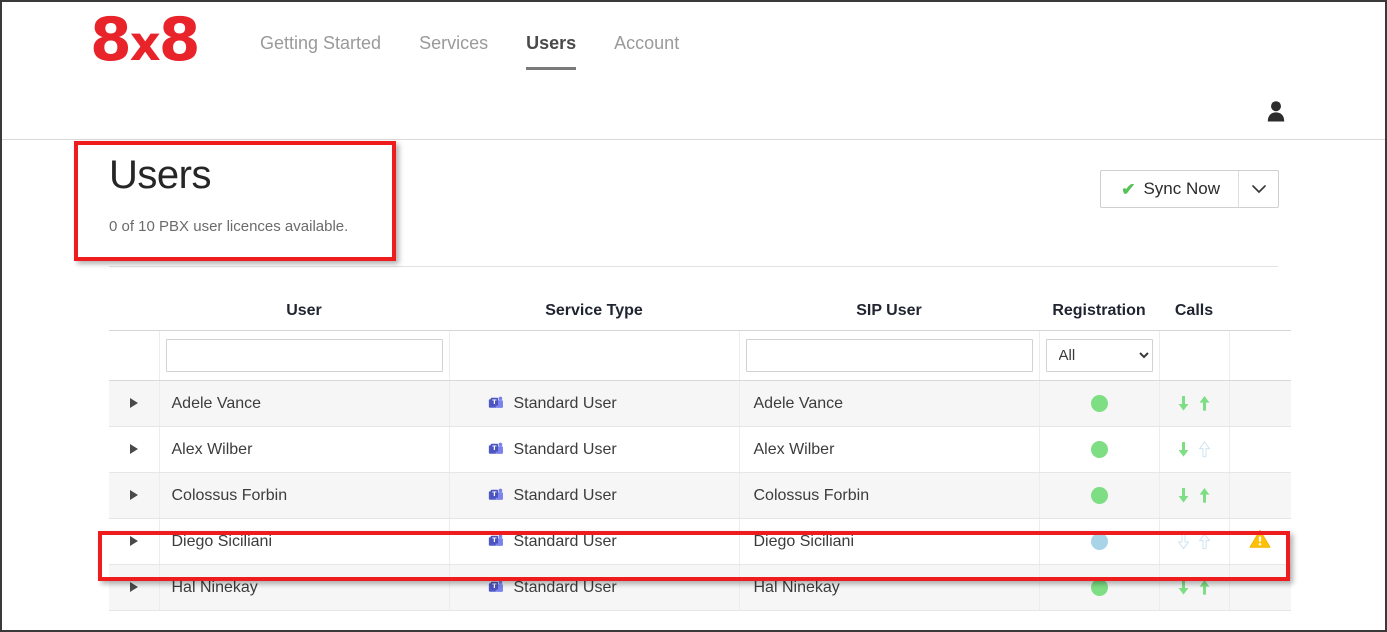 The image size is (1387, 632). What do you see at coordinates (889, 449) in the screenshot?
I see `cell-sip-user: Alex Wilber` at bounding box center [889, 449].